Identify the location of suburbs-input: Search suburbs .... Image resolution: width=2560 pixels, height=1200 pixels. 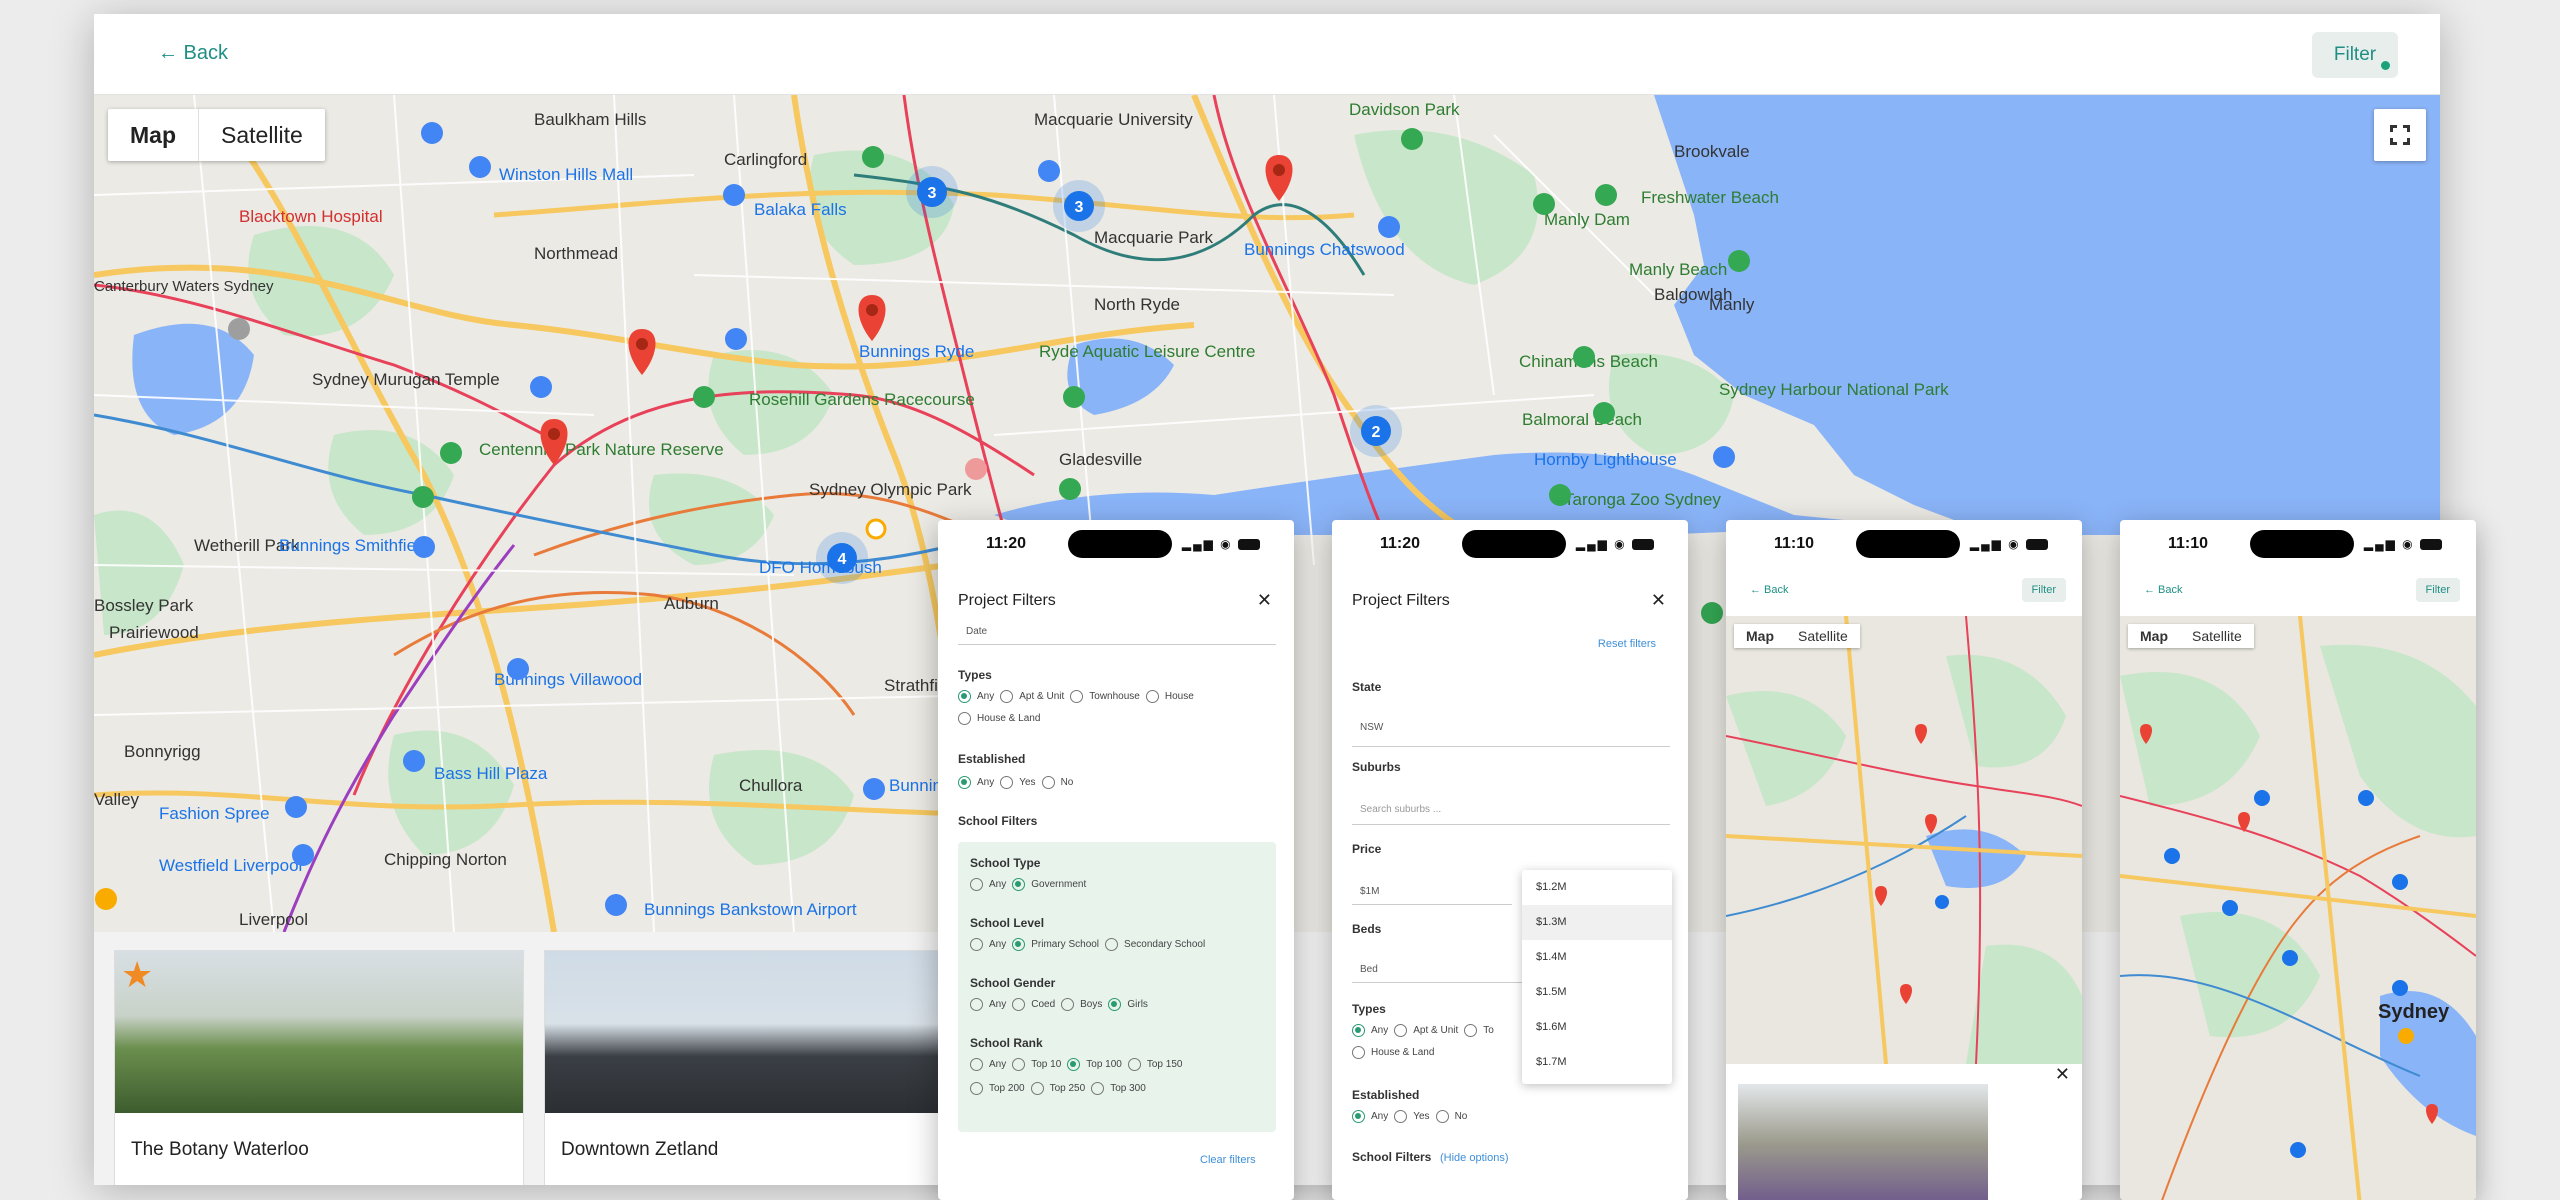
(1400, 809).